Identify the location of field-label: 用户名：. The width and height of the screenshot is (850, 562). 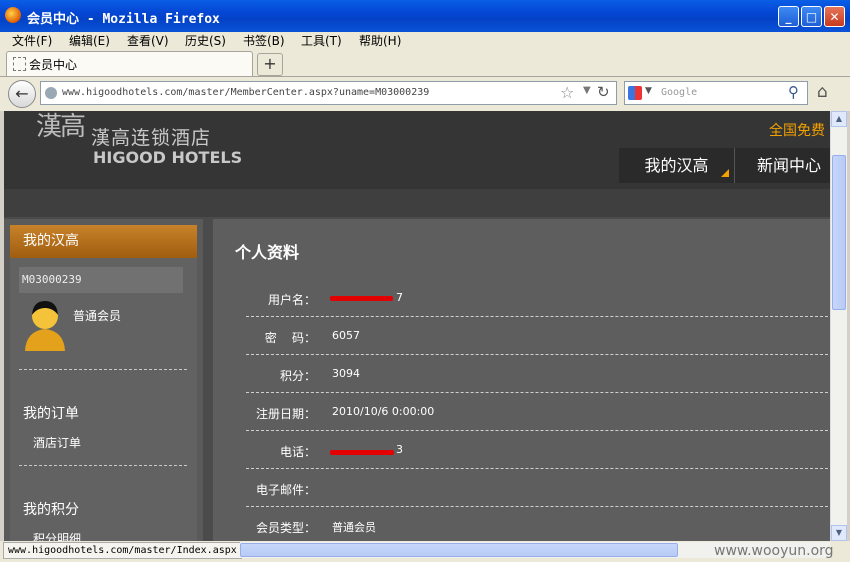
(291, 300).